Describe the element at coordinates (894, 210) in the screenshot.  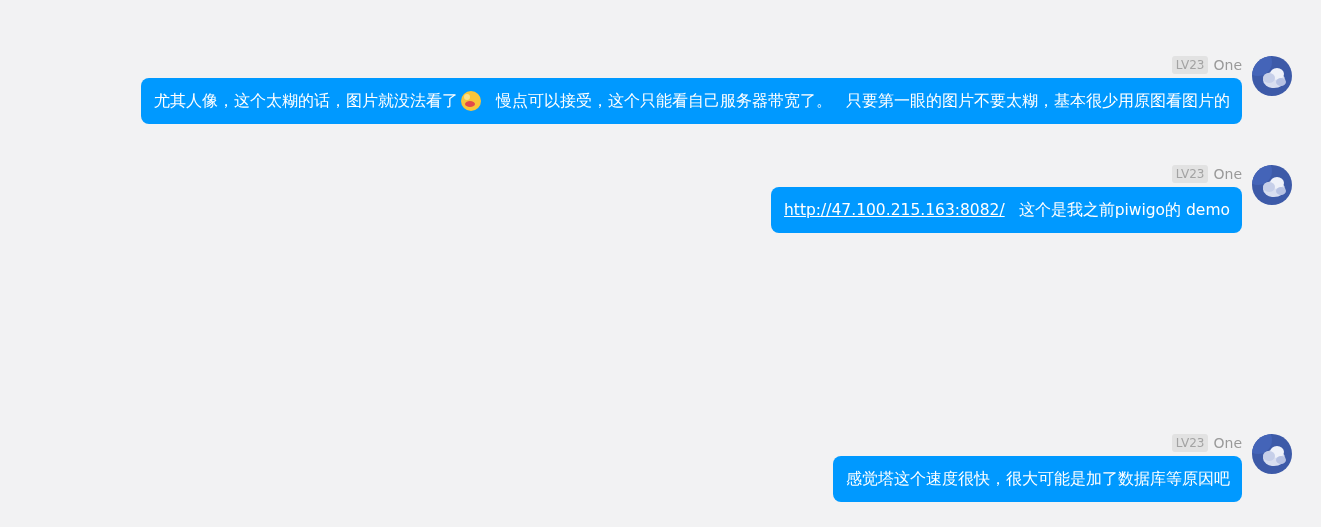
I see `message-link: http://47.100.215.163:8082/` at that location.